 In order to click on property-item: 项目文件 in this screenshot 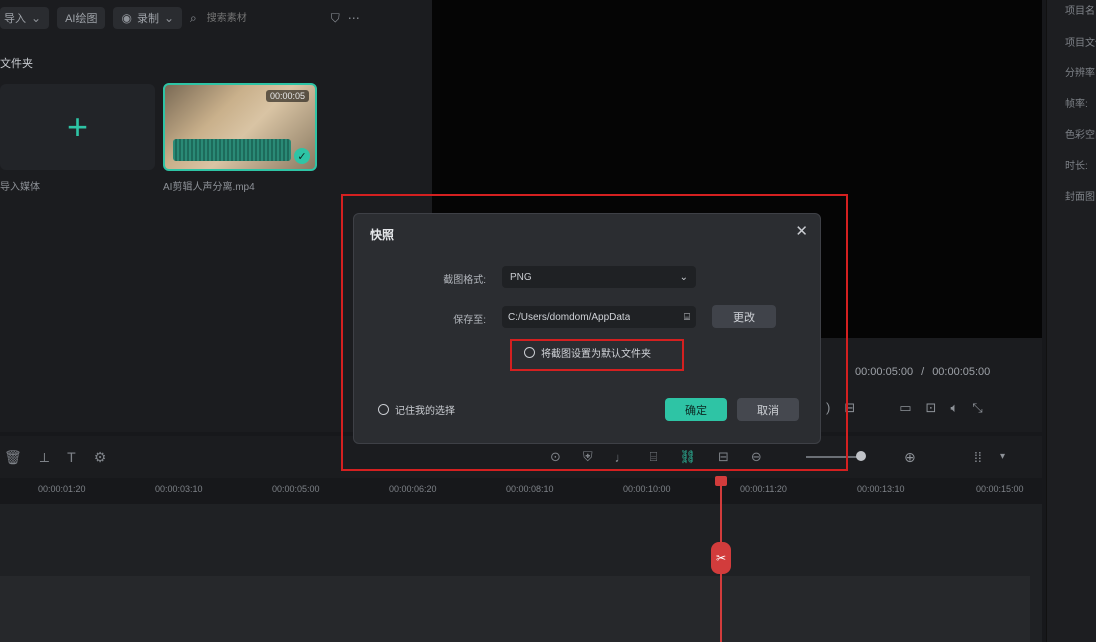, I will do `click(1080, 43)`.